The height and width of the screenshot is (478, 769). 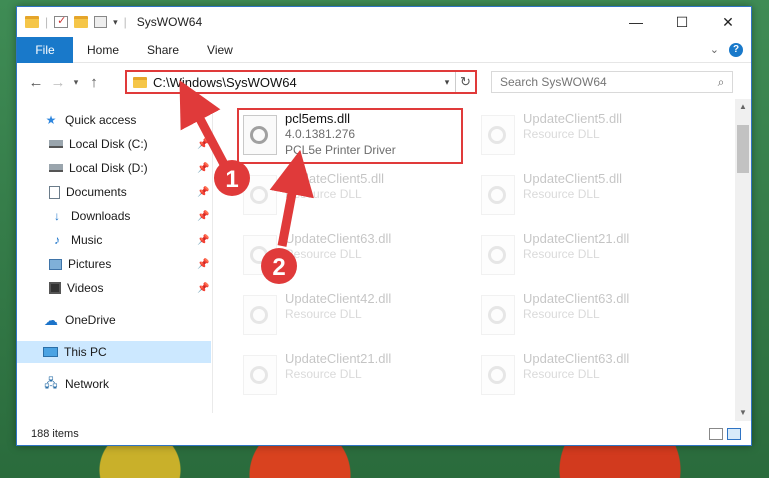 I want to click on recent-locations-icon: ▾, so click(x=76, y=82).